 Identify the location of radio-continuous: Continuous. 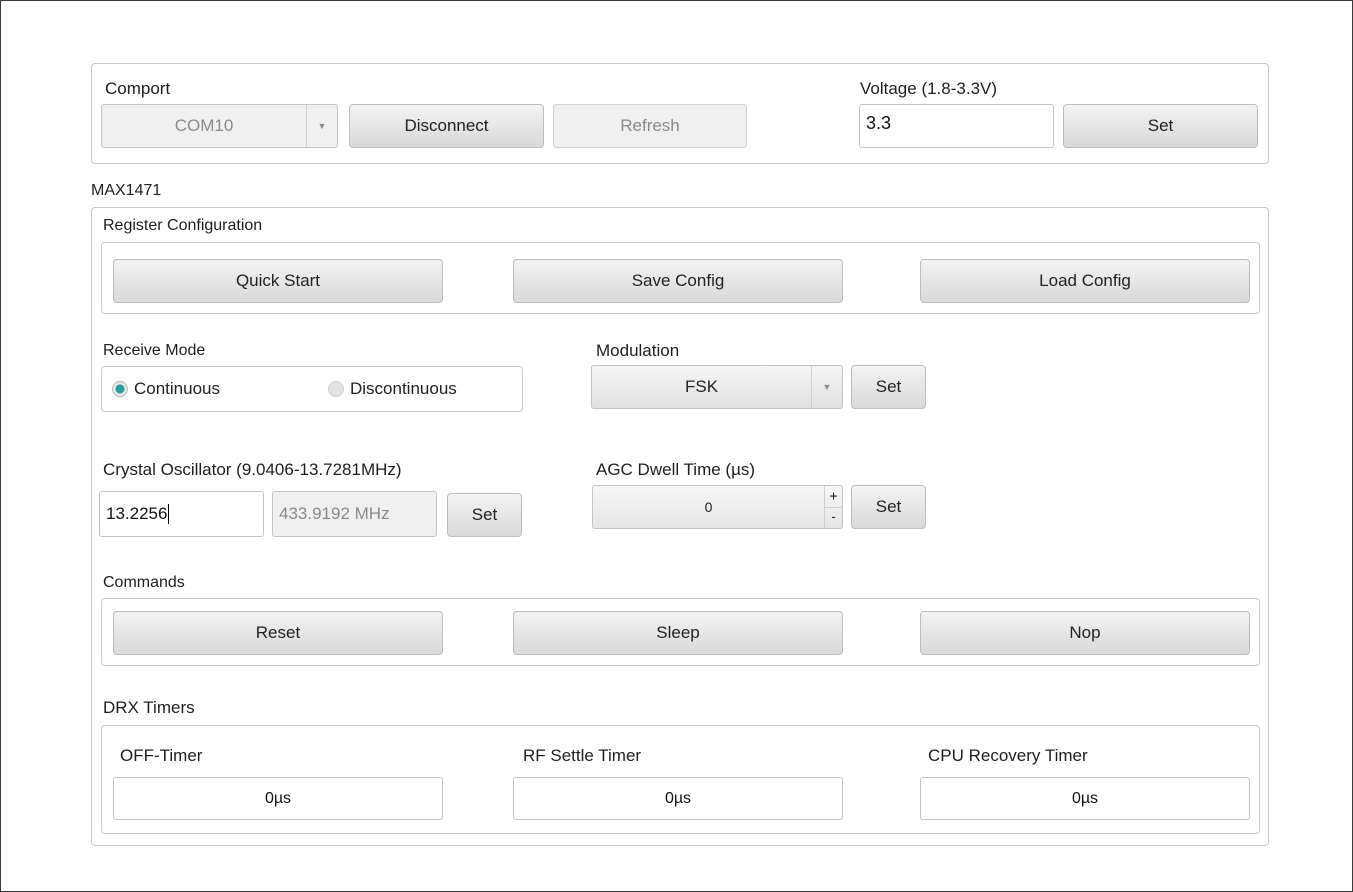
(166, 389).